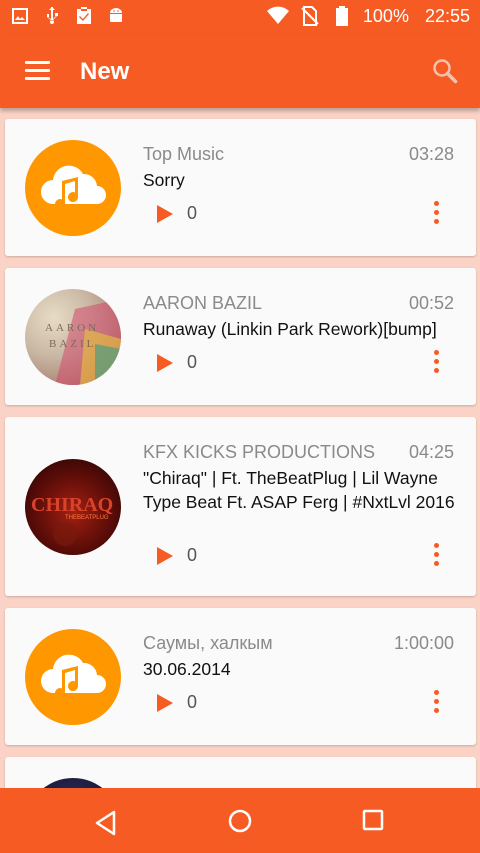  Describe the element at coordinates (240, 71) in the screenshot. I see `app-bar: New` at that location.